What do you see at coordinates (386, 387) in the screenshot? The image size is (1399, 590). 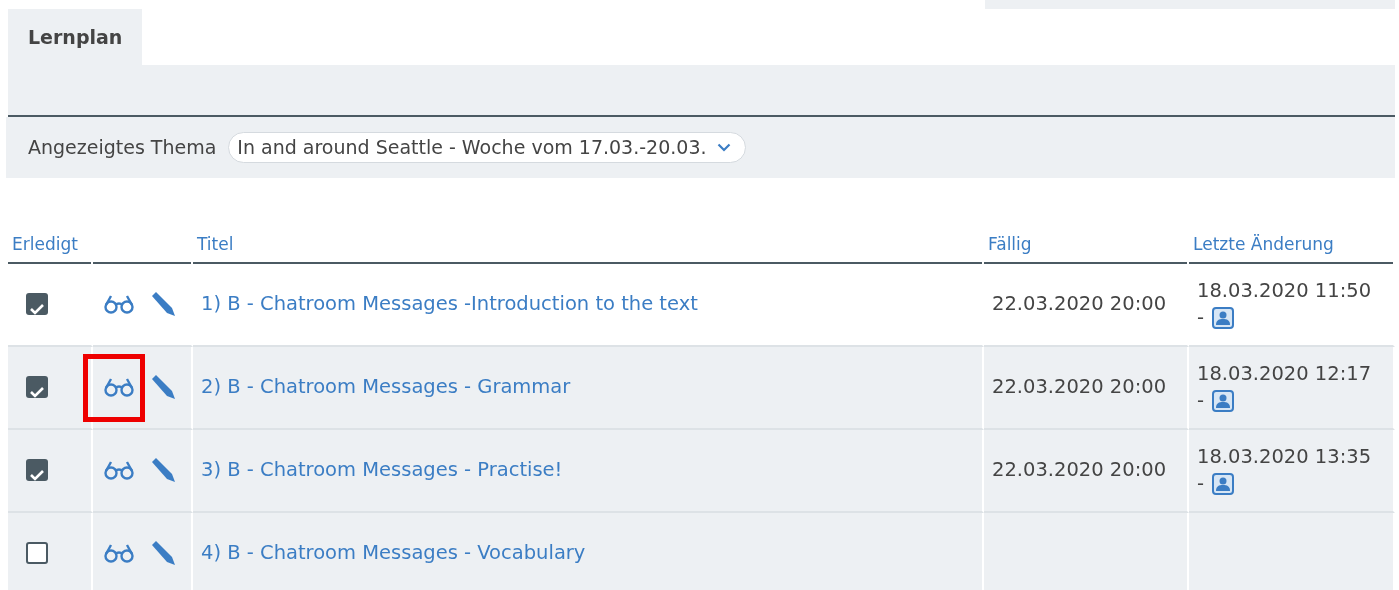 I see `task-link: 2) B - Chatroom Messages - Grammar` at bounding box center [386, 387].